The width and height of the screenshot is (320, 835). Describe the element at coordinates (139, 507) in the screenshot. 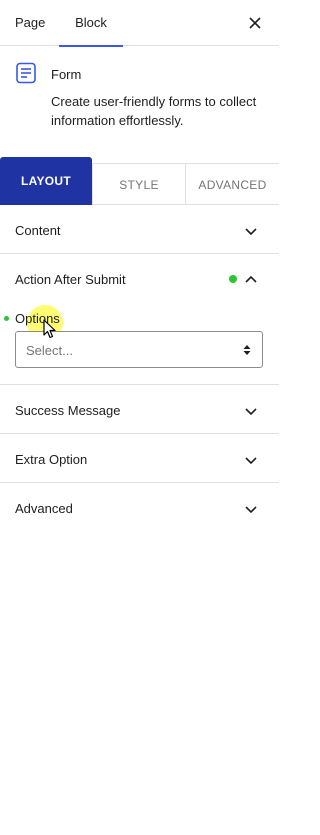

I see `section-advanced: Advanced` at that location.